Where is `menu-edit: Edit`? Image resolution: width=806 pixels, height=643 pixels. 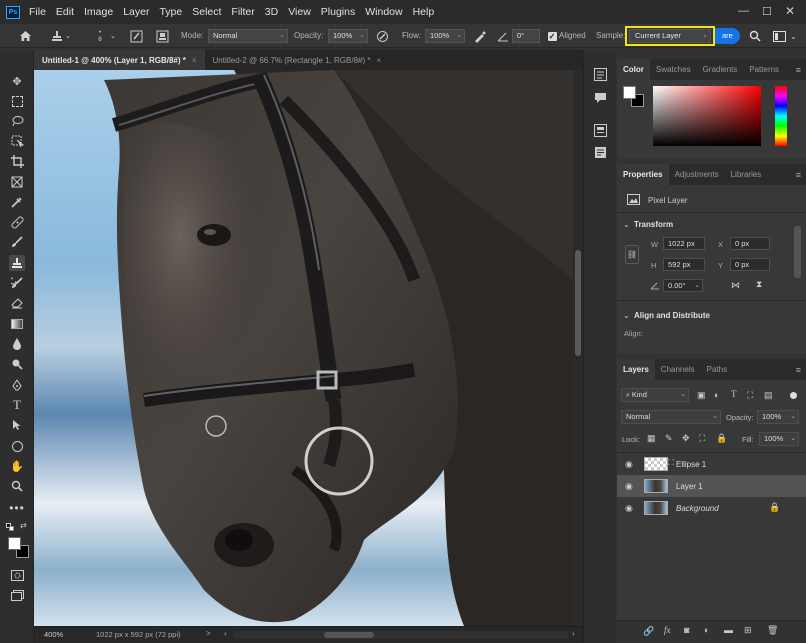
menu-edit: Edit is located at coordinates (65, 12).